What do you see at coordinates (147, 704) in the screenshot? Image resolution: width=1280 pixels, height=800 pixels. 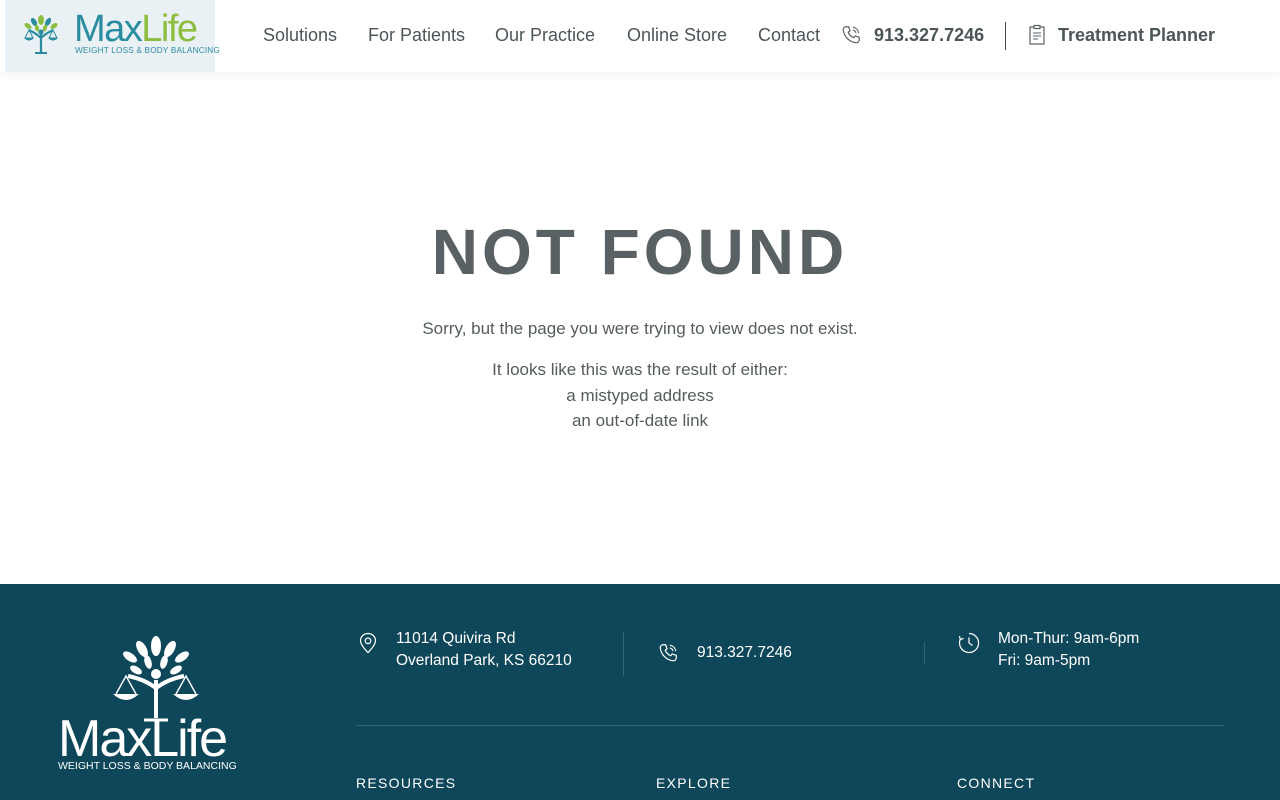 I see `logo-tree-icon: MaxLife WEIGHT LOSS & BODY BALANCING` at bounding box center [147, 704].